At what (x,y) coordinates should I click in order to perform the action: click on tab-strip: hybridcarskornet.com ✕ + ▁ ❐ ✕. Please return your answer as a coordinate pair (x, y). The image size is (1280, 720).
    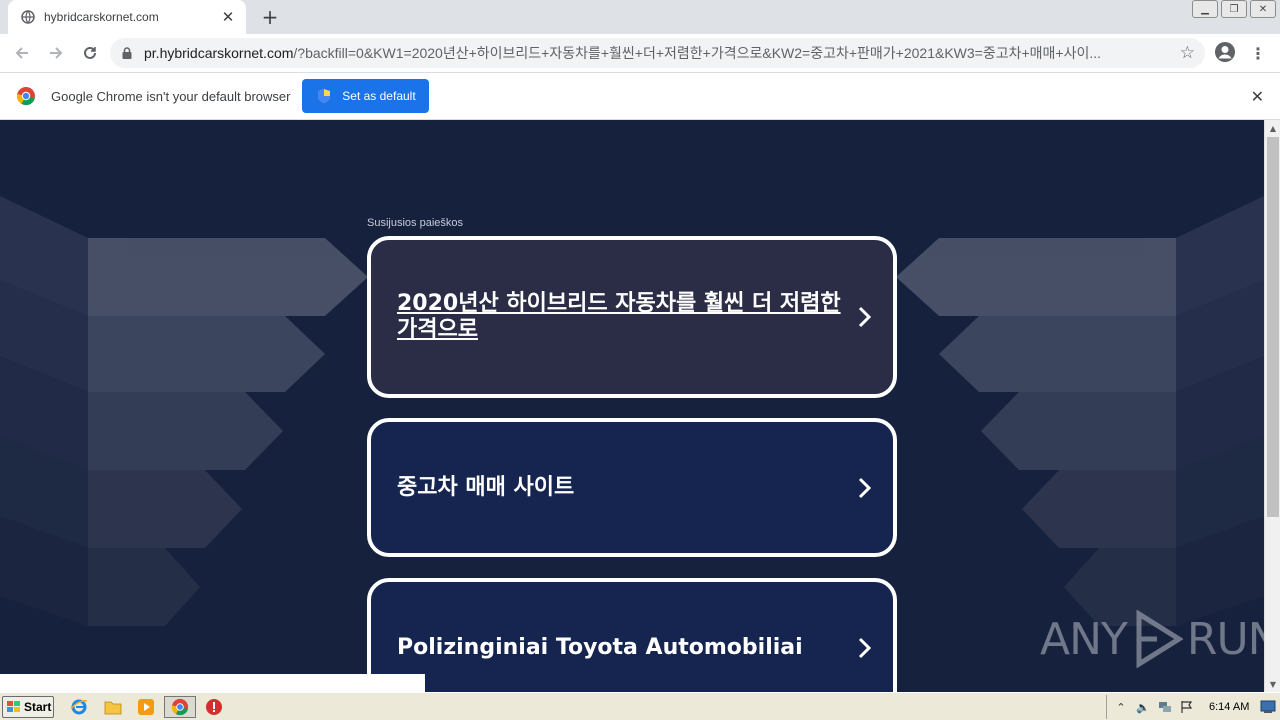
    Looking at the image, I should click on (640, 17).